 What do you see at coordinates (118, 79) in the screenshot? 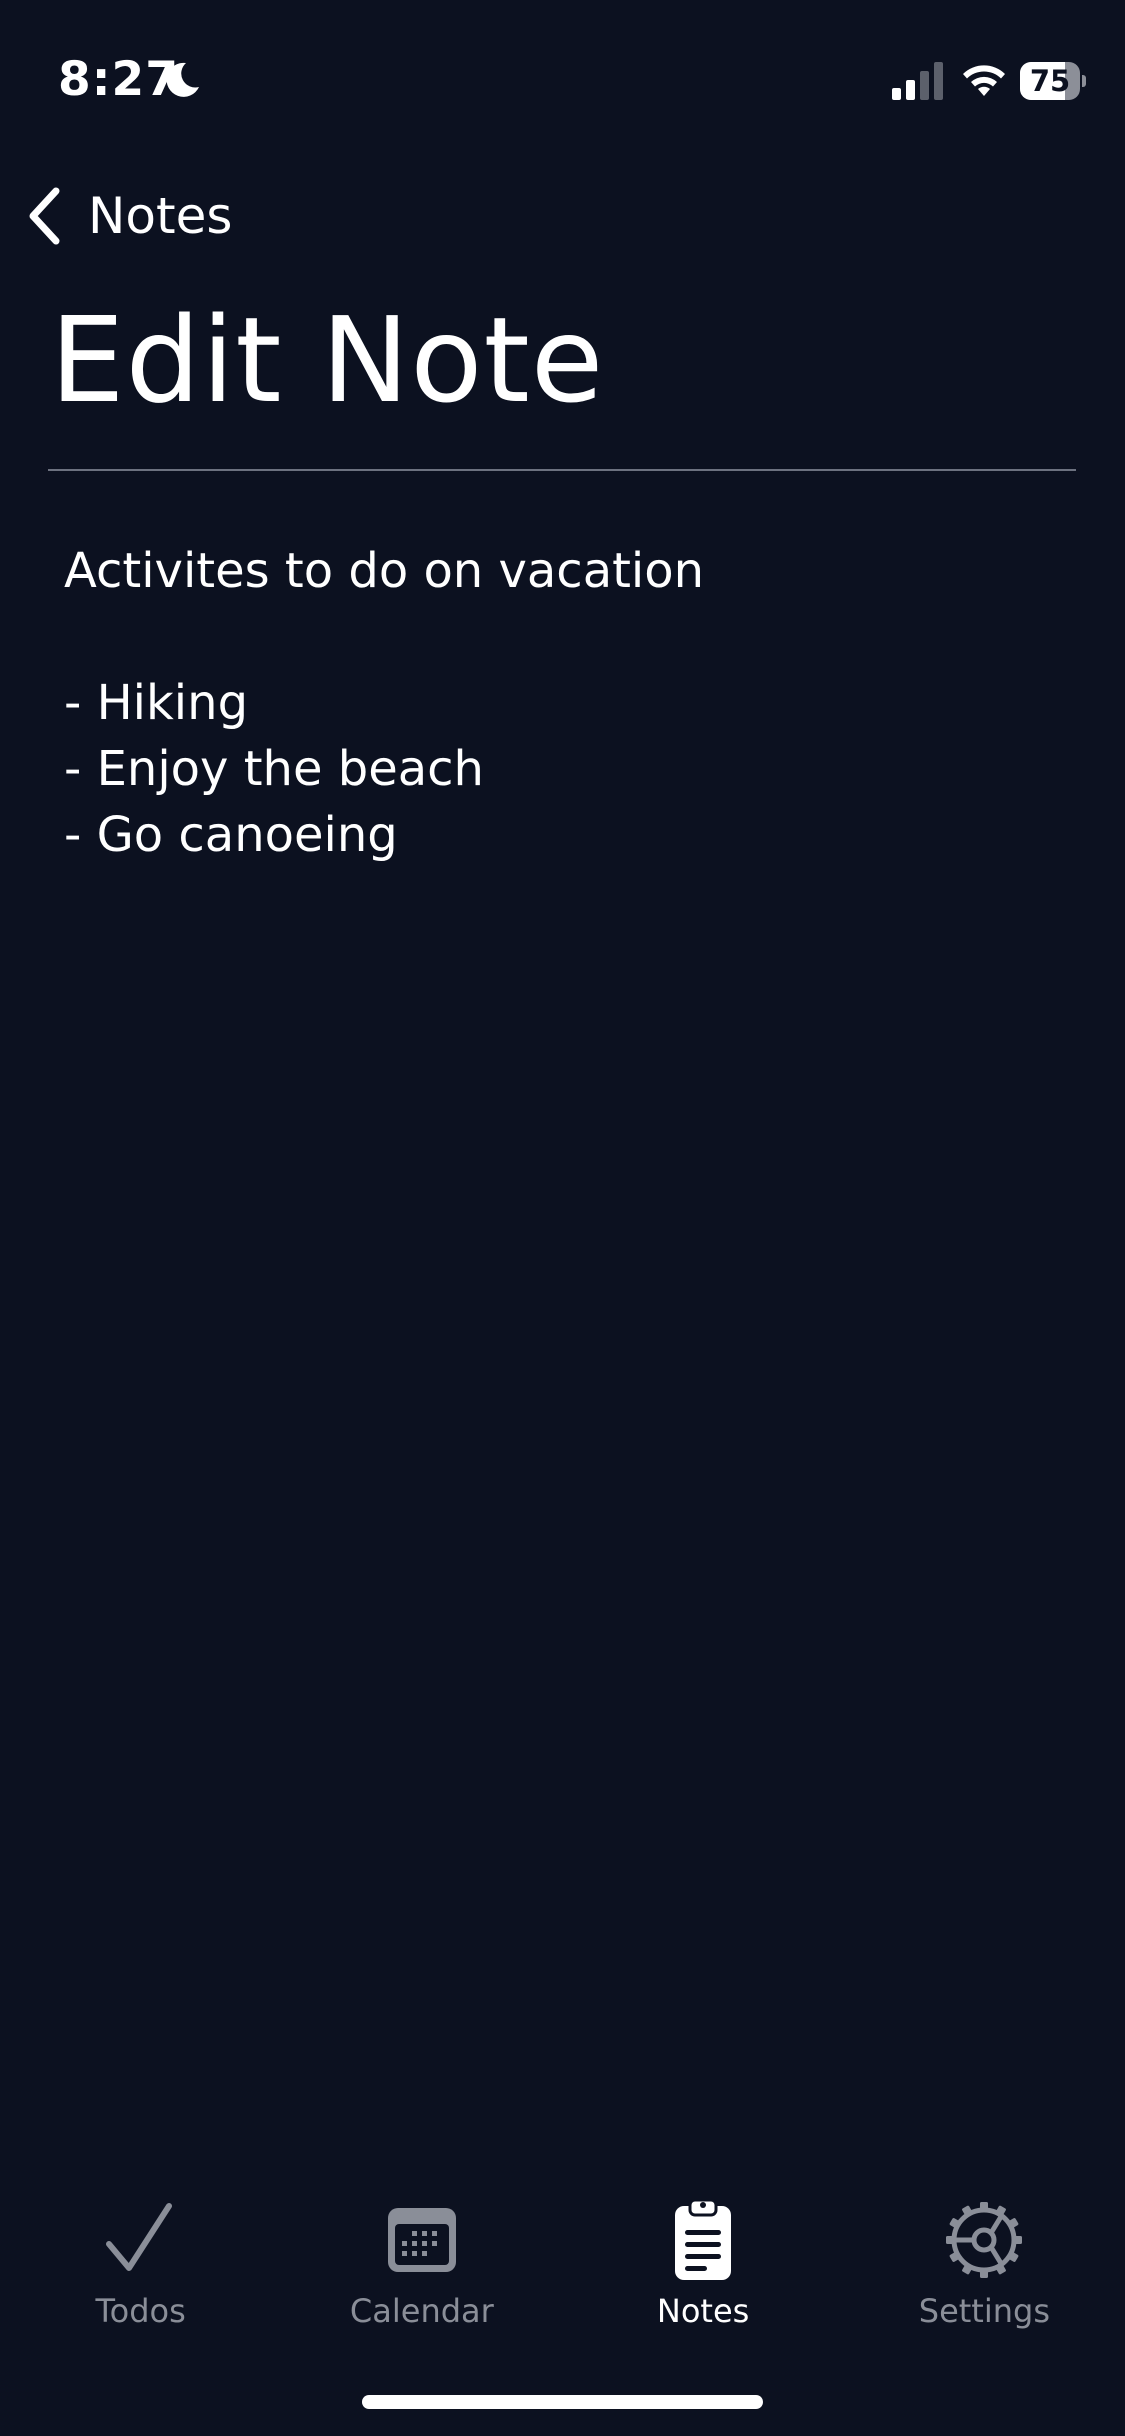
I see `status-time: 8:27` at bounding box center [118, 79].